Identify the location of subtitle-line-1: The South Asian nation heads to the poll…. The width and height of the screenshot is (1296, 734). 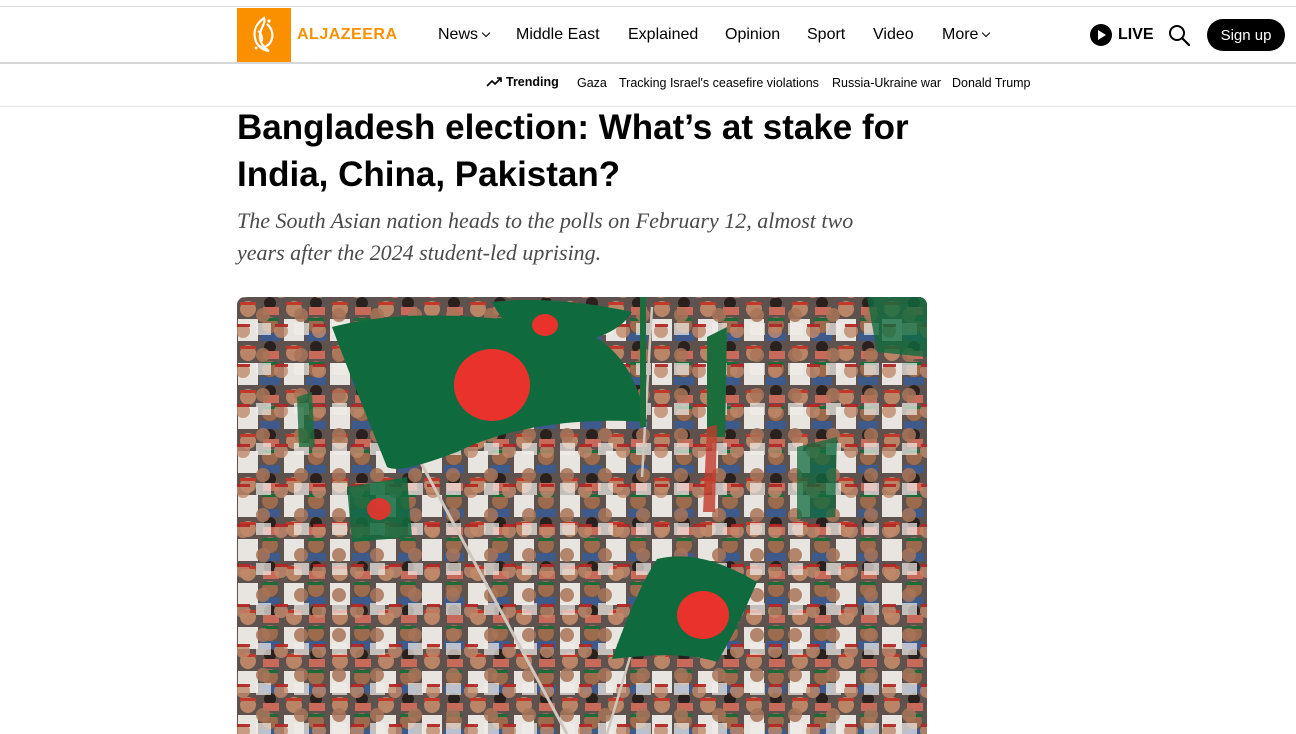
(545, 220).